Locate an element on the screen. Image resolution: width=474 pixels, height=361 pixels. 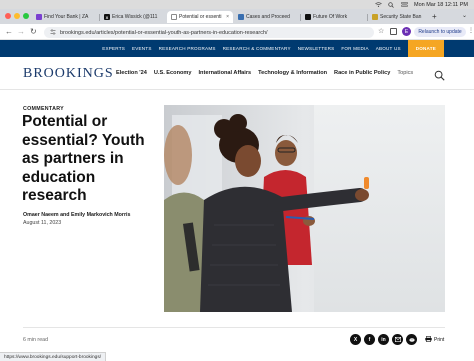
nav-newsletters: NEWSLETTERS is located at coordinates (316, 48).